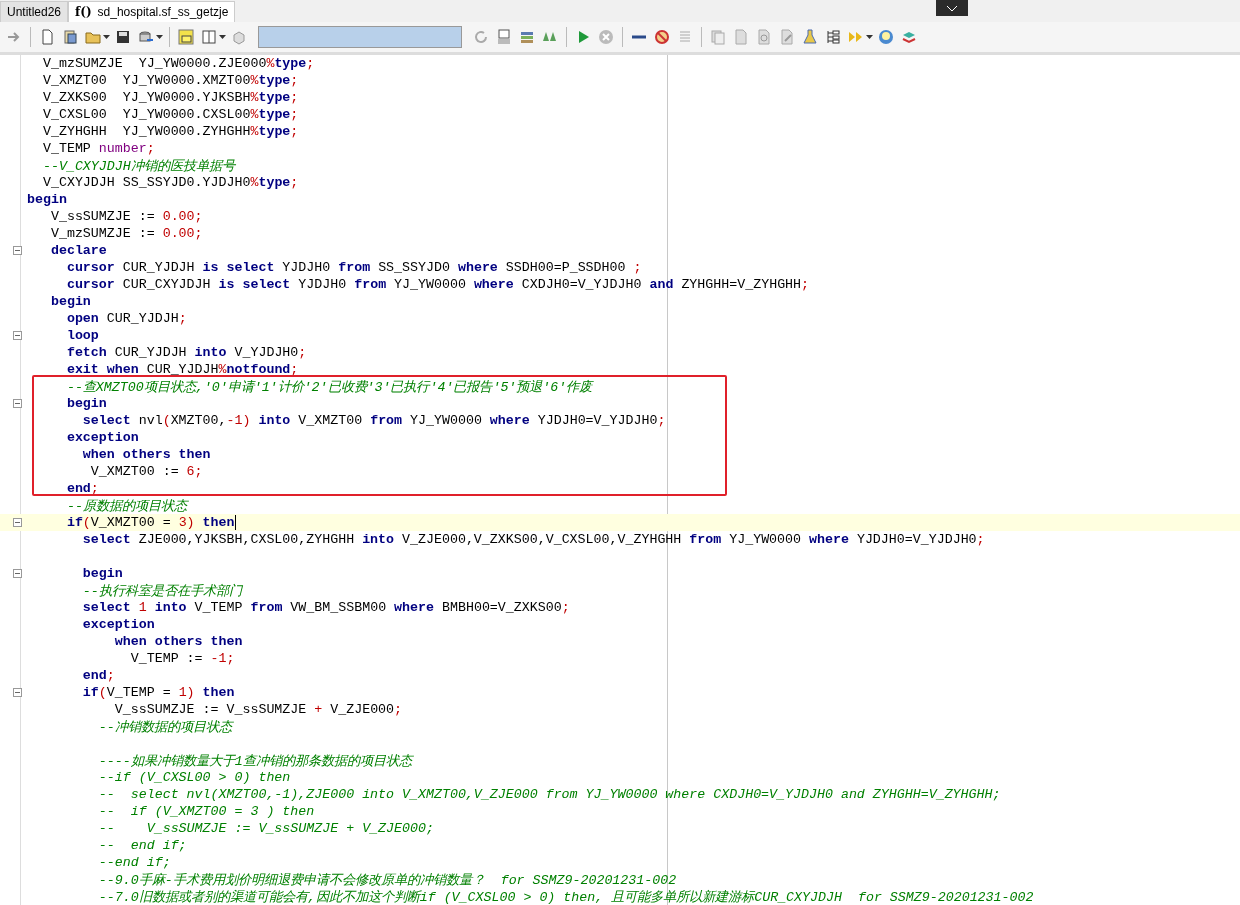  What do you see at coordinates (258, 709) in the screenshot?
I see `code-line: V_ssSUMZJE := V_ssSUMZJE + V_ZJE000;` at bounding box center [258, 709].